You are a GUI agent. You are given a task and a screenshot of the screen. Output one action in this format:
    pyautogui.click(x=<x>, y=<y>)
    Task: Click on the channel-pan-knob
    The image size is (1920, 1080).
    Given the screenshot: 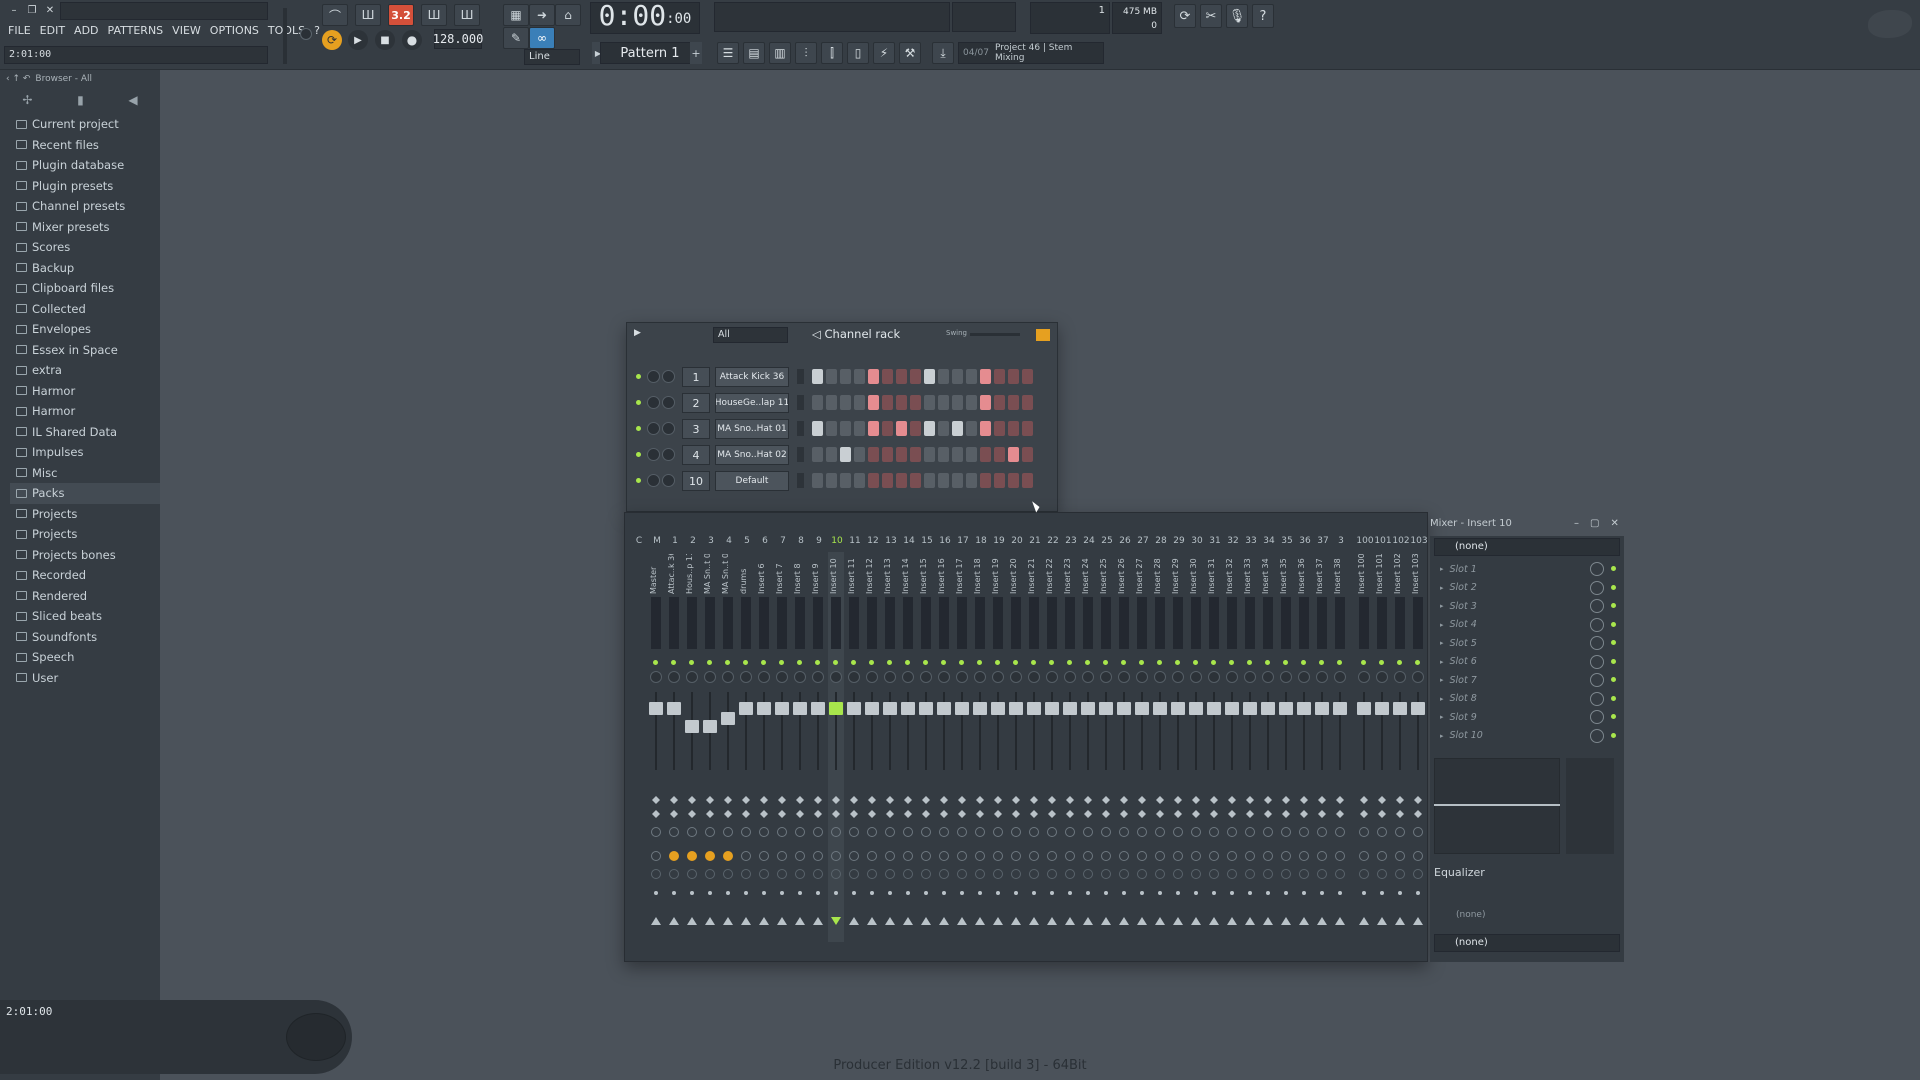 What is the action you would take?
    pyautogui.click(x=653, y=376)
    